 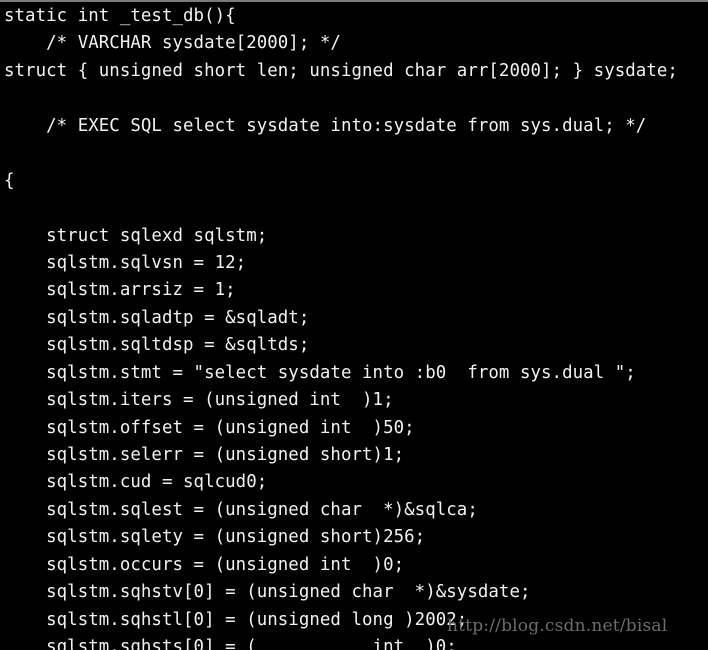 What do you see at coordinates (172, 43) in the screenshot?
I see `code-line: /* VARCHAR sysdate[2000]; */` at bounding box center [172, 43].